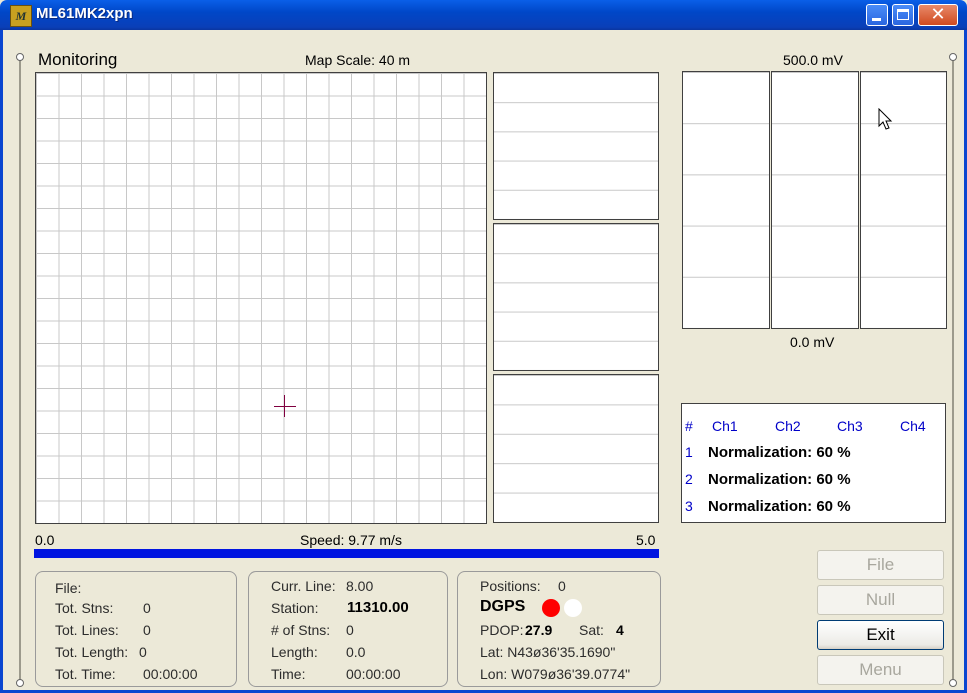  What do you see at coordinates (502, 630) in the screenshot?
I see `pdop-label: PDOP:` at bounding box center [502, 630].